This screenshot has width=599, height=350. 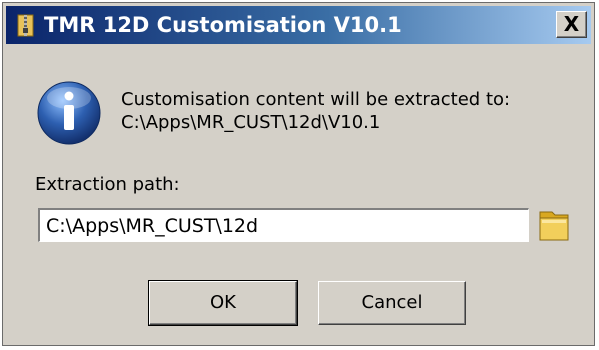 What do you see at coordinates (283, 225) in the screenshot?
I see `extraction-path-input` at bounding box center [283, 225].